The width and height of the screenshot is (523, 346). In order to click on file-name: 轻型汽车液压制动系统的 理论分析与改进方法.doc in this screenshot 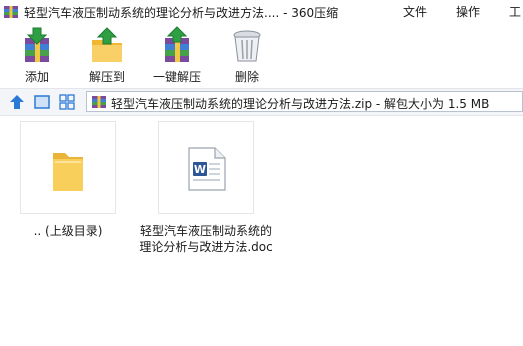, I will do `click(206, 239)`.